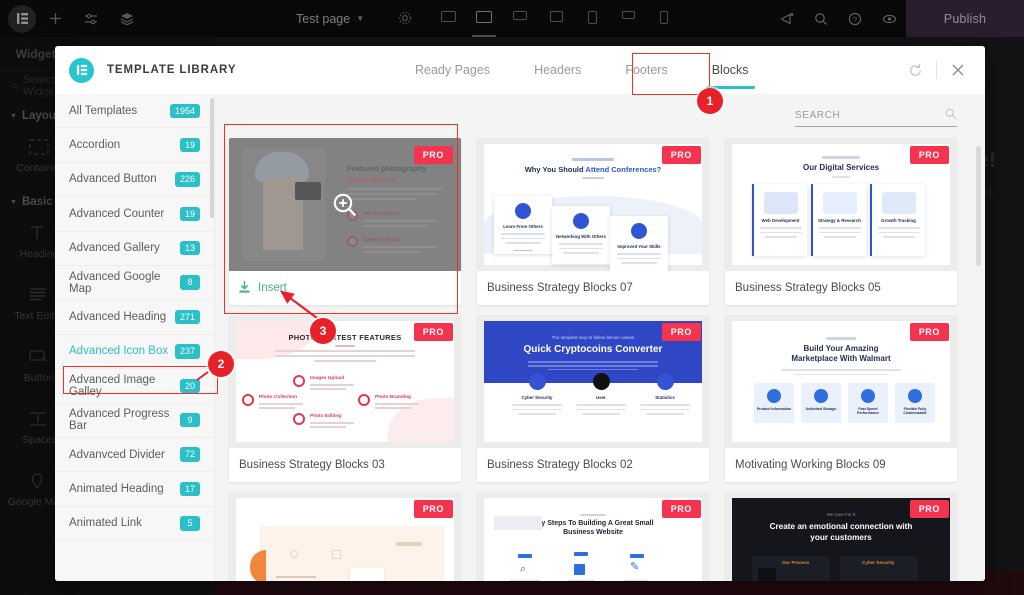 The height and width of the screenshot is (595, 1024). What do you see at coordinates (95, 145) in the screenshot?
I see `category-label: Accordion` at bounding box center [95, 145].